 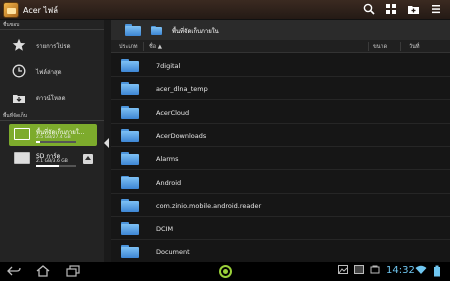 I want to click on file-row: Android, so click(x=280, y=182).